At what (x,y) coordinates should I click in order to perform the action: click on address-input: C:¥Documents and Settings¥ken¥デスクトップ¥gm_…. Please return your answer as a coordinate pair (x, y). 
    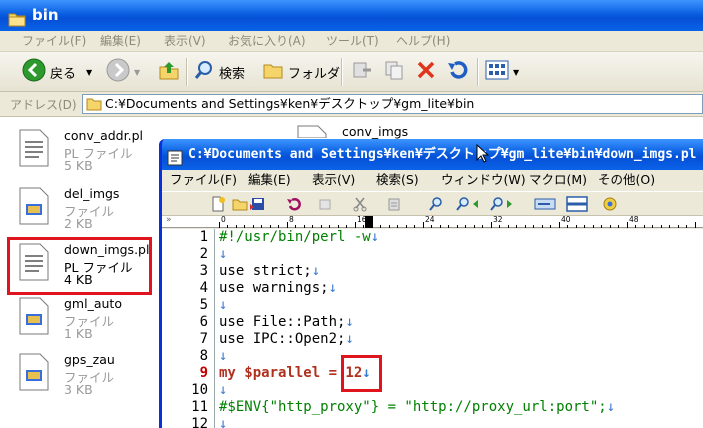
    Looking at the image, I should click on (392, 104).